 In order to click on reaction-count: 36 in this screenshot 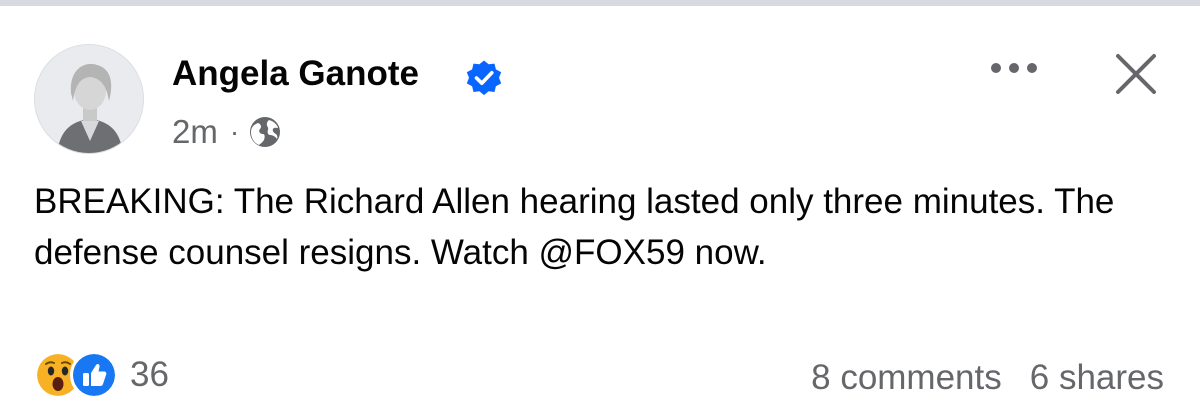, I will do `click(149, 374)`.